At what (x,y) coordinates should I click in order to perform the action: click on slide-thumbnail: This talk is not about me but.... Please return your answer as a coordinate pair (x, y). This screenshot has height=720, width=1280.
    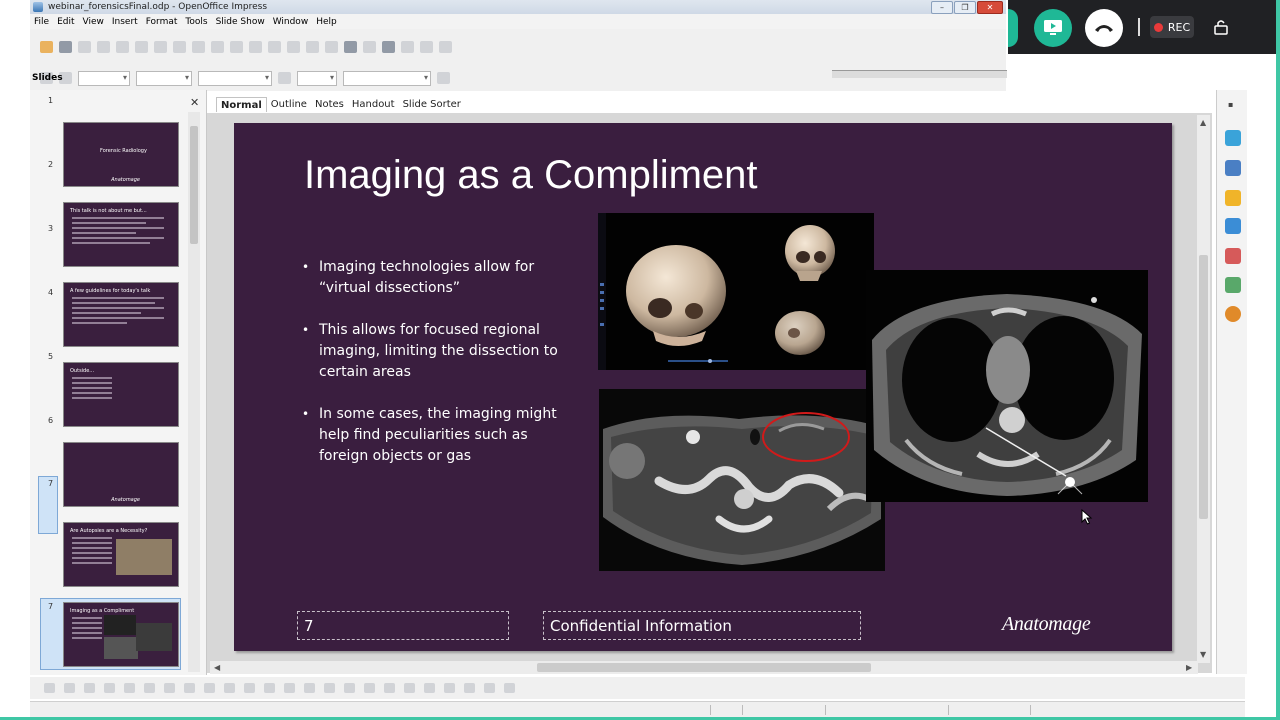
    Looking at the image, I should click on (121, 234).